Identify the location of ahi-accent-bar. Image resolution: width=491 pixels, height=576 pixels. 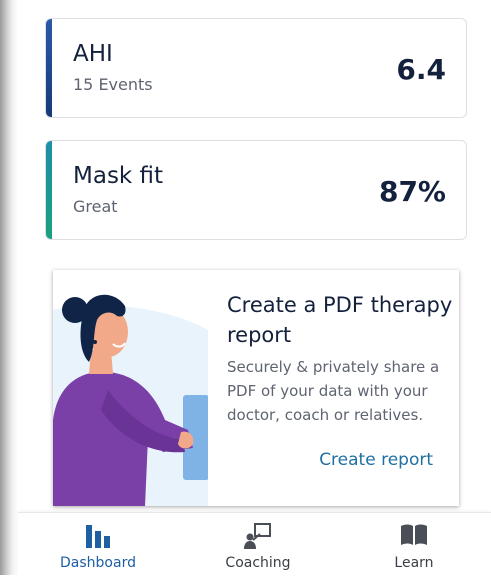
(49, 68).